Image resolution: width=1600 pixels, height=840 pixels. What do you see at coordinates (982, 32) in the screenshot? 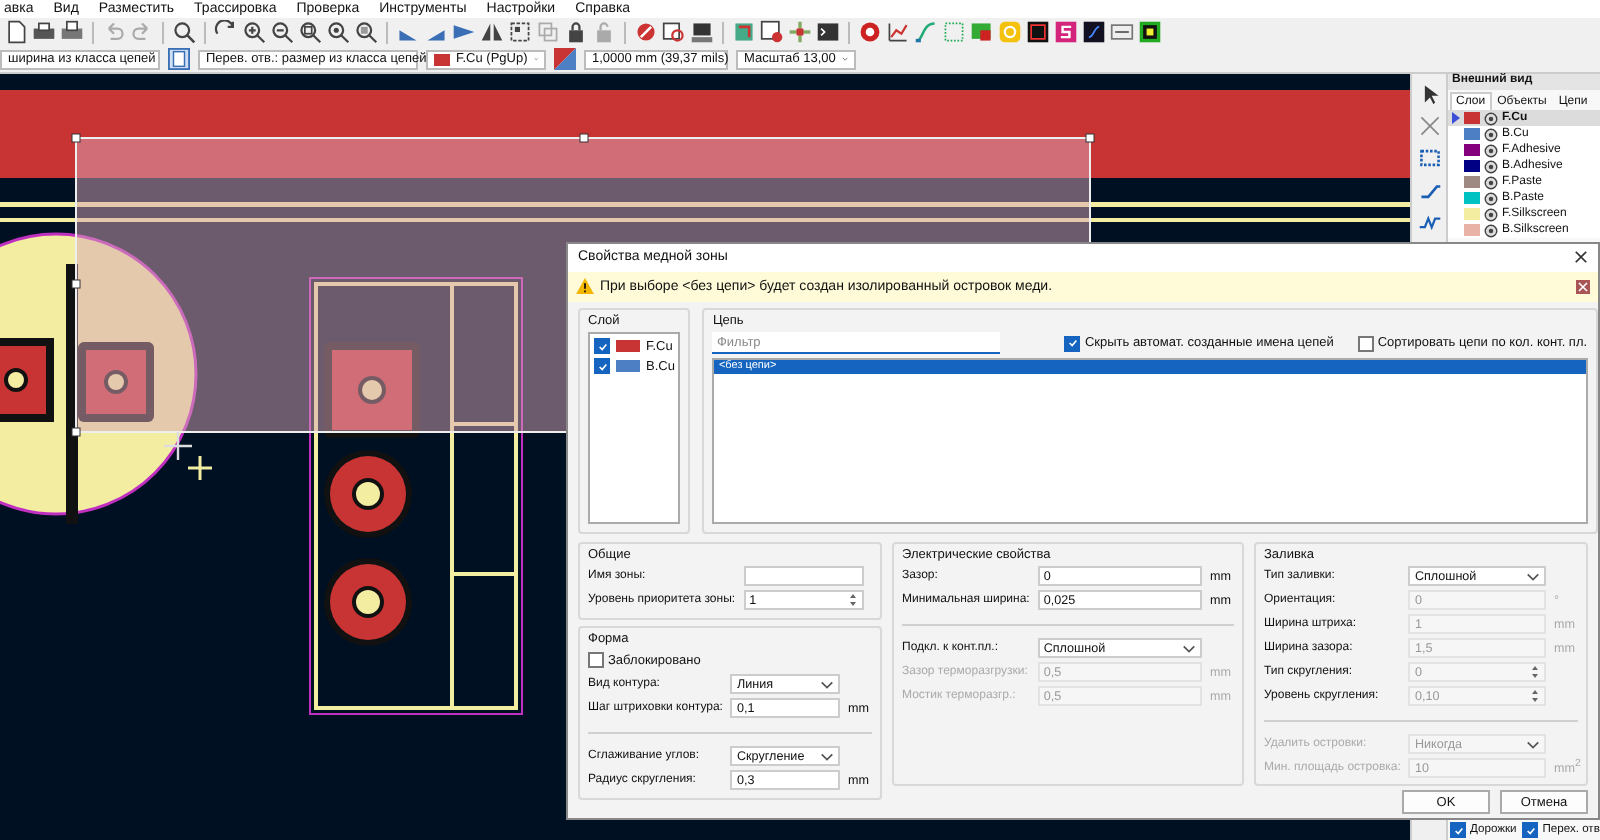
I see `board-icon` at bounding box center [982, 32].